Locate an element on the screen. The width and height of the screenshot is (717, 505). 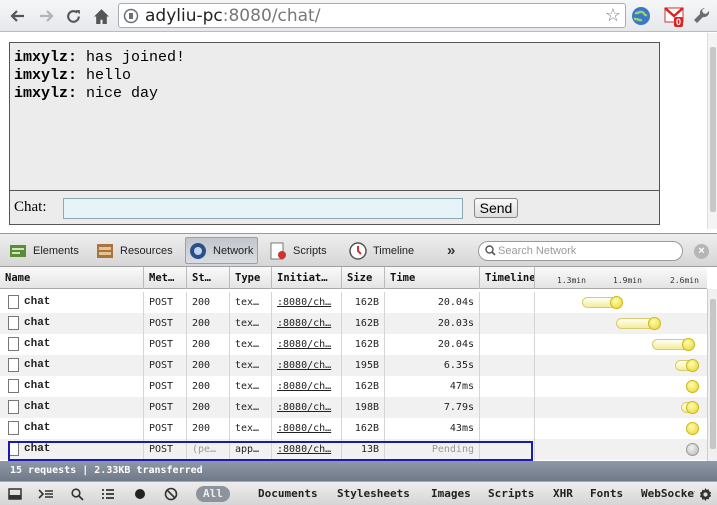
timeline-spacer is located at coordinates (507, 386).